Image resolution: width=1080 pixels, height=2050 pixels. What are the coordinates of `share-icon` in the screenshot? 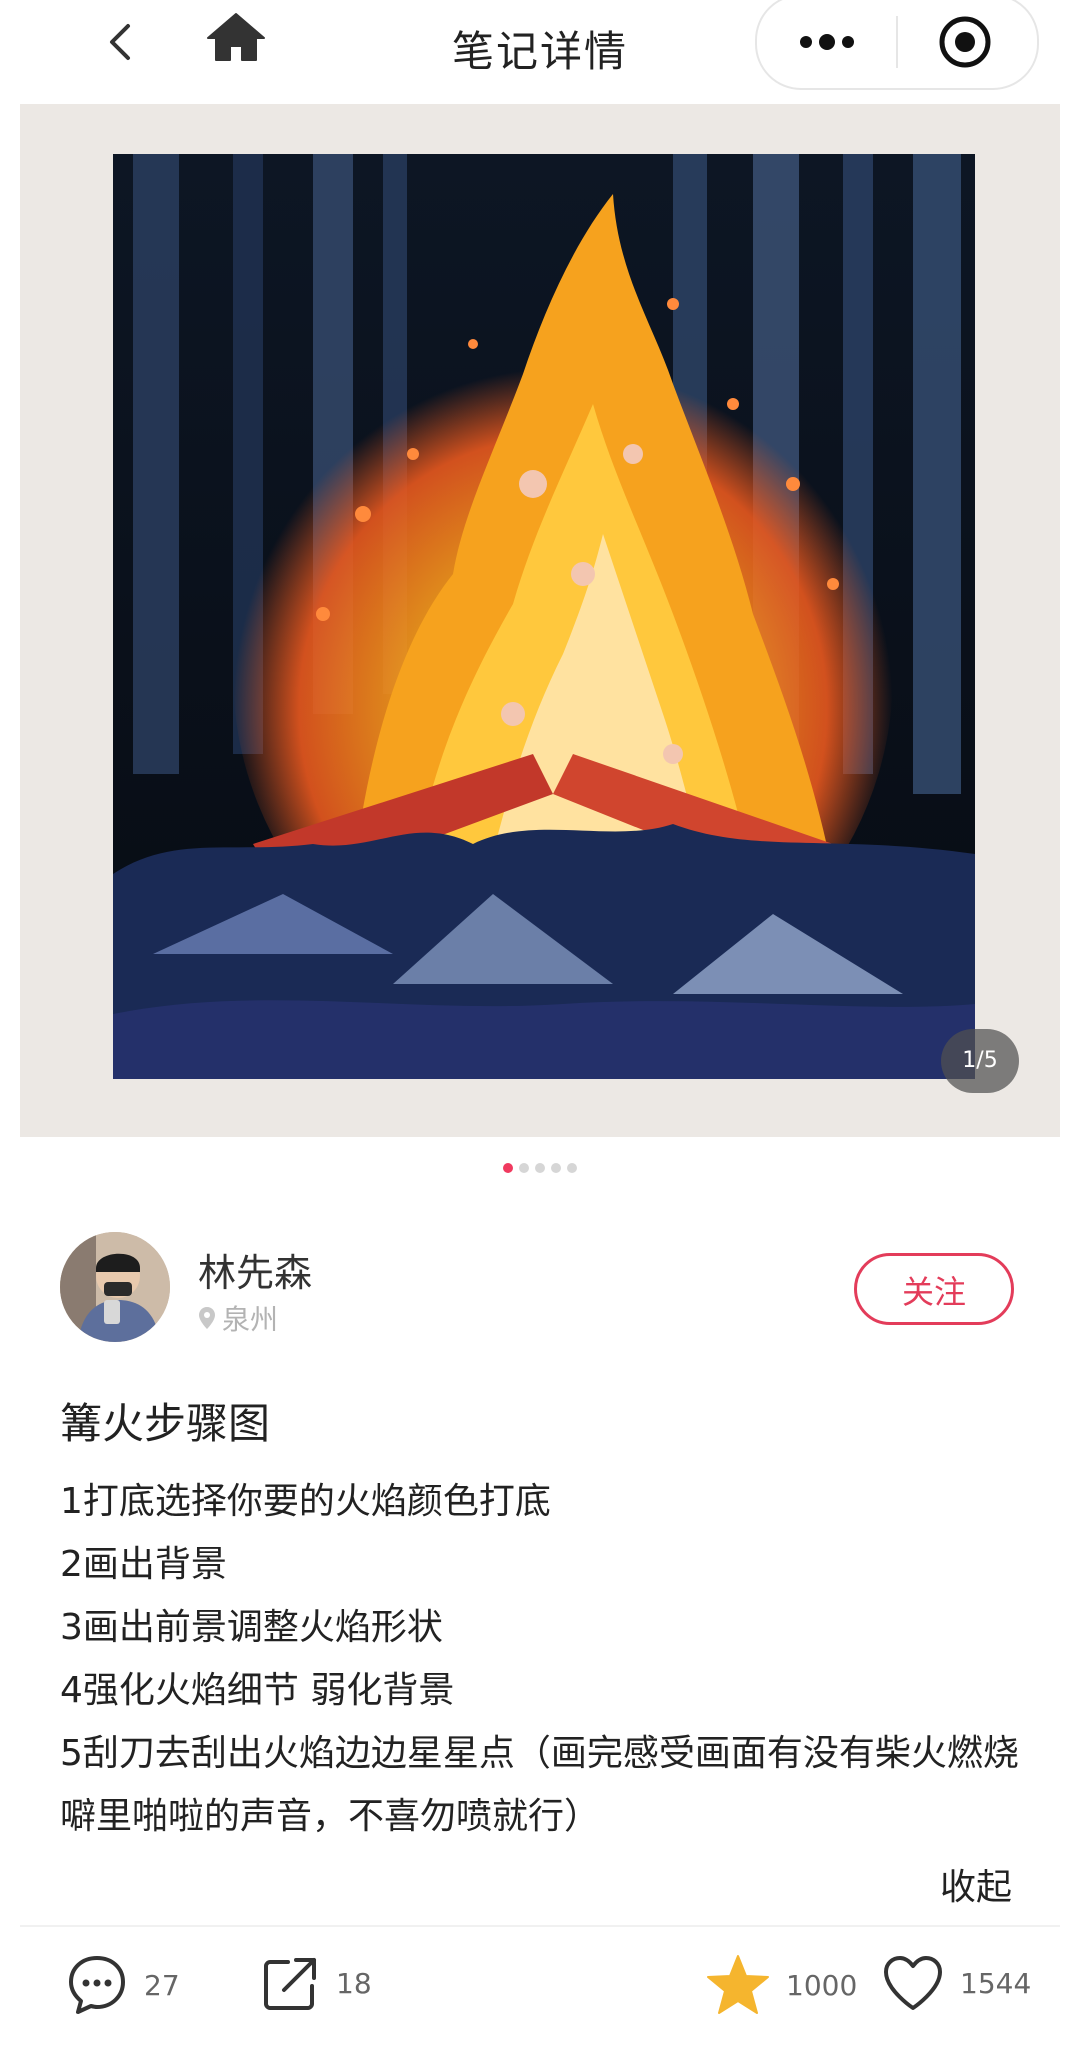 It's located at (290, 1984).